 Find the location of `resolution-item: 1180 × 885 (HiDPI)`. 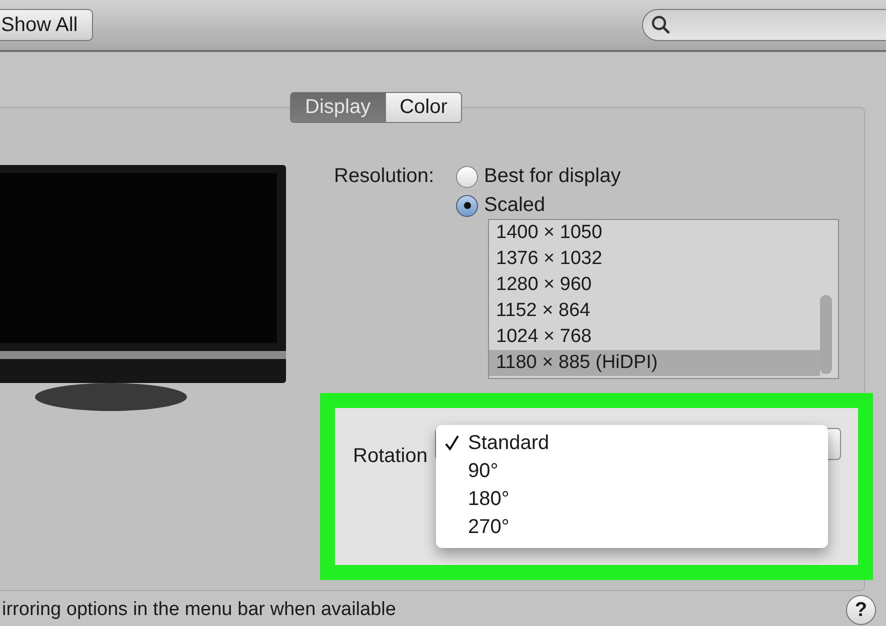

resolution-item: 1180 × 885 (HiDPI) is located at coordinates (654, 363).